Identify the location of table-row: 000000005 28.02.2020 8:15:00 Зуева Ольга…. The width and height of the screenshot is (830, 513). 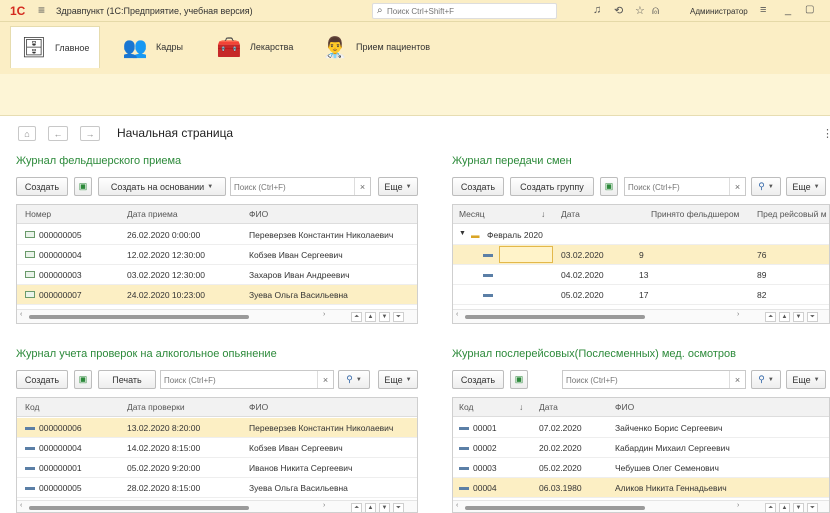
(217, 488).